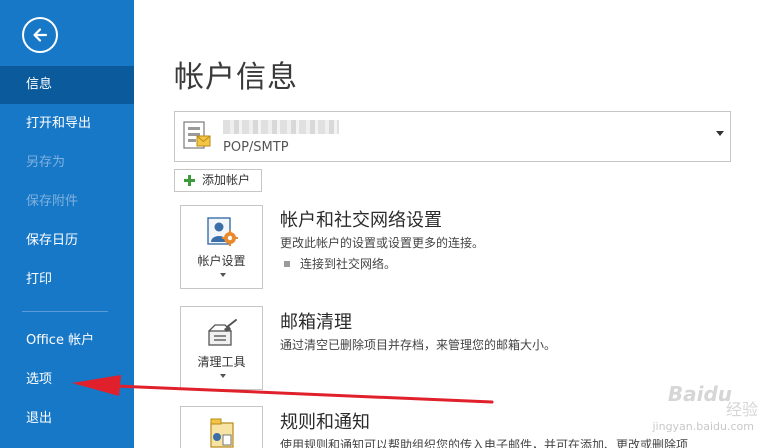 The image size is (770, 448). What do you see at coordinates (236, 77) in the screenshot?
I see `page-title: 帐户信息` at bounding box center [236, 77].